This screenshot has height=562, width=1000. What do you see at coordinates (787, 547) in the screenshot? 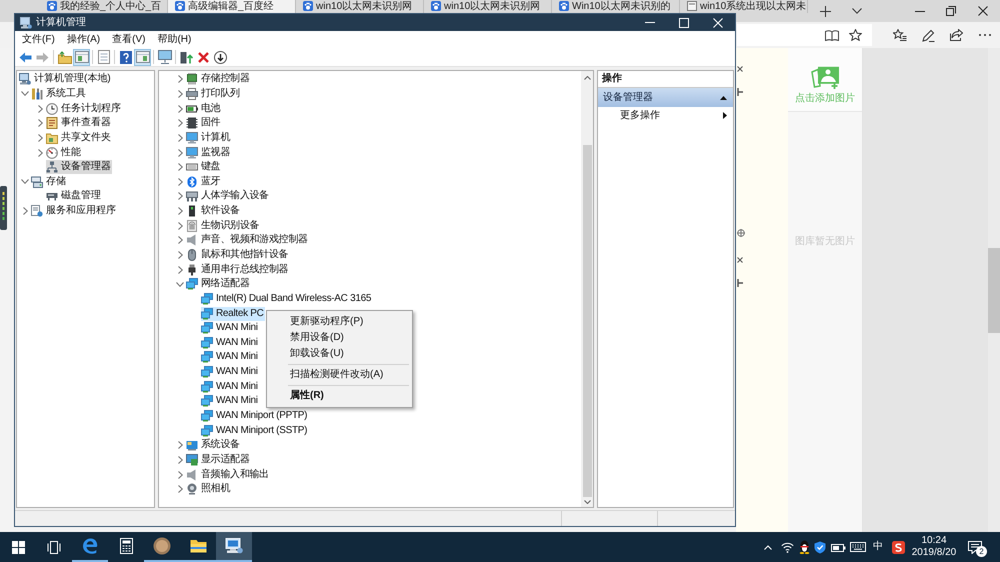
I see `wifi-icon` at bounding box center [787, 547].